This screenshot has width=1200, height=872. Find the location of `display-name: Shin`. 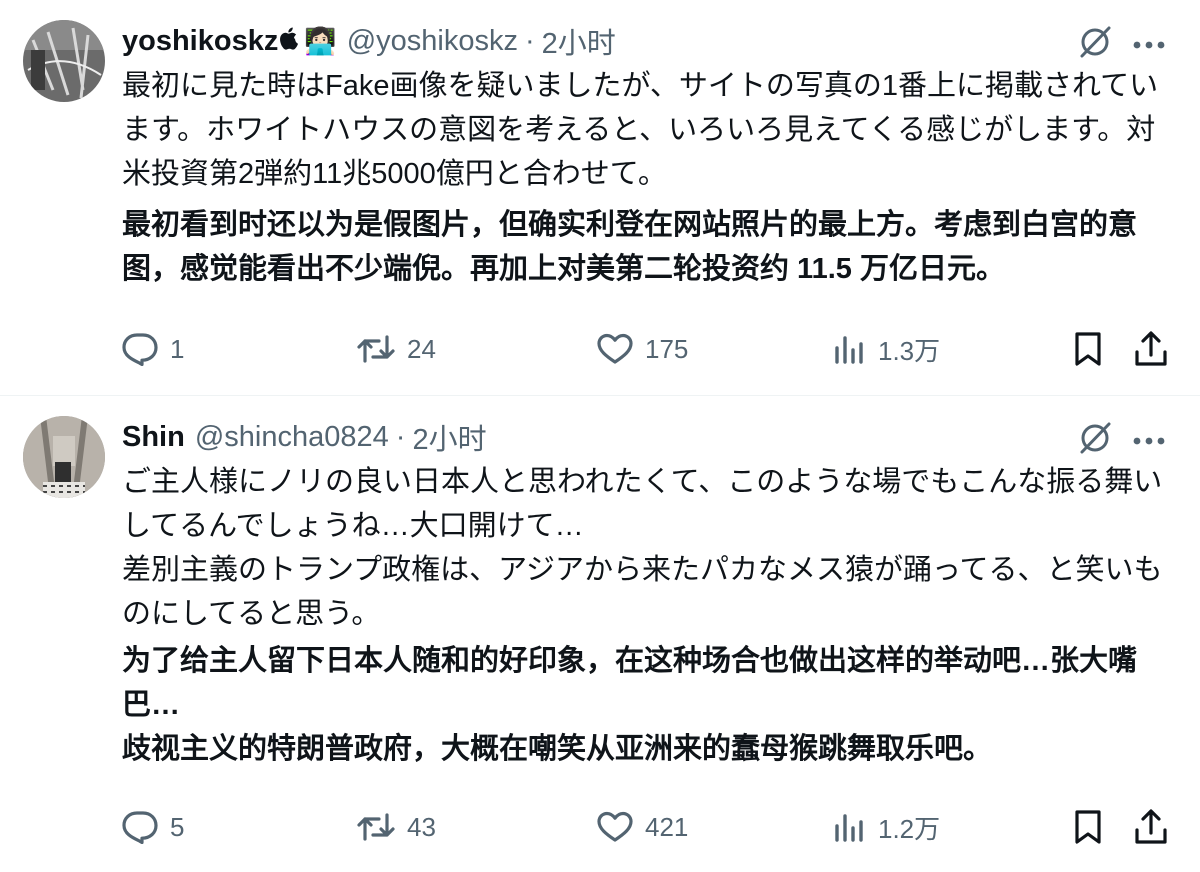

display-name: Shin is located at coordinates (153, 437).